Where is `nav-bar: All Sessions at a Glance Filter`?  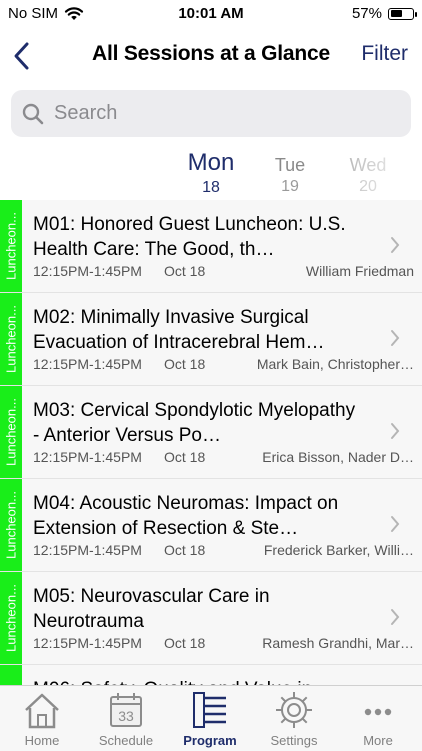 nav-bar: All Sessions at a Glance Filter is located at coordinates (211, 56).